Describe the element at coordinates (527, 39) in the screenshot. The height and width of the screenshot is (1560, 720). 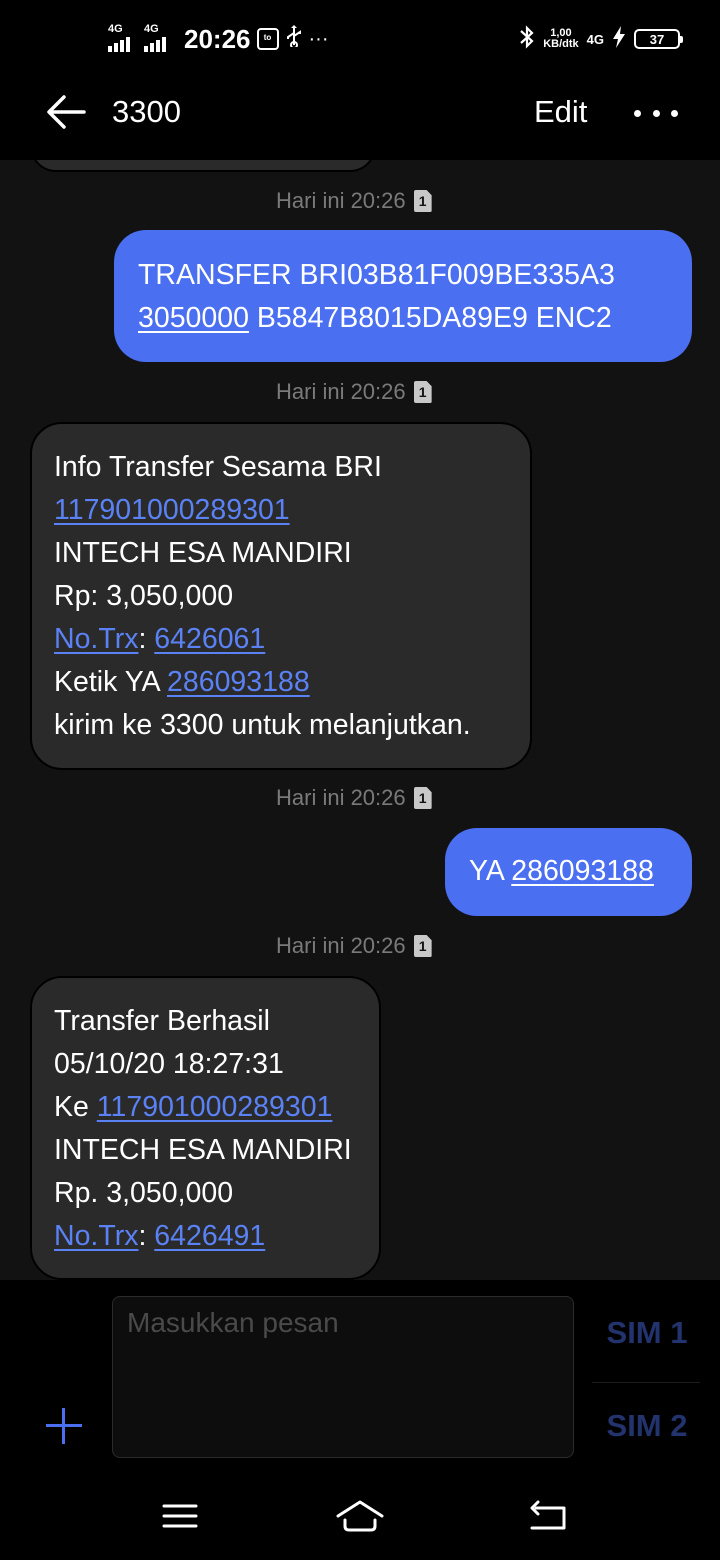
I see `bluetooth-icon` at that location.